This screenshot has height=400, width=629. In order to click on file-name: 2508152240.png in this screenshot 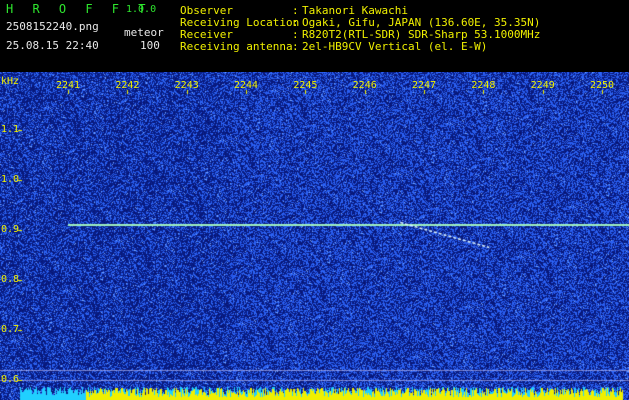, I will do `click(52, 26)`.